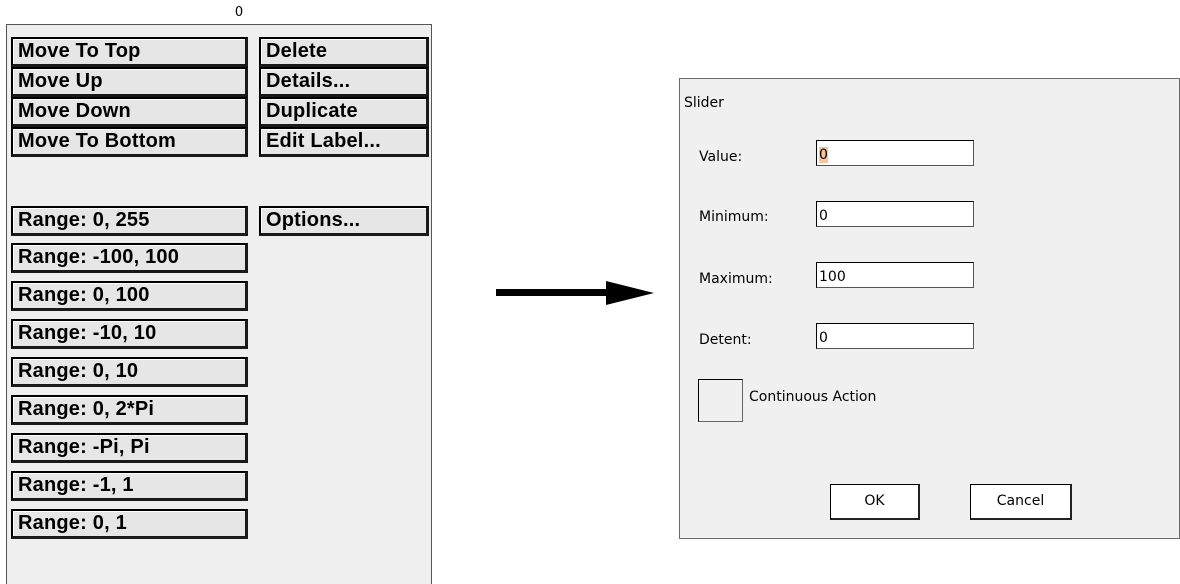  What do you see at coordinates (704, 103) in the screenshot?
I see `dialog-title: Slider` at bounding box center [704, 103].